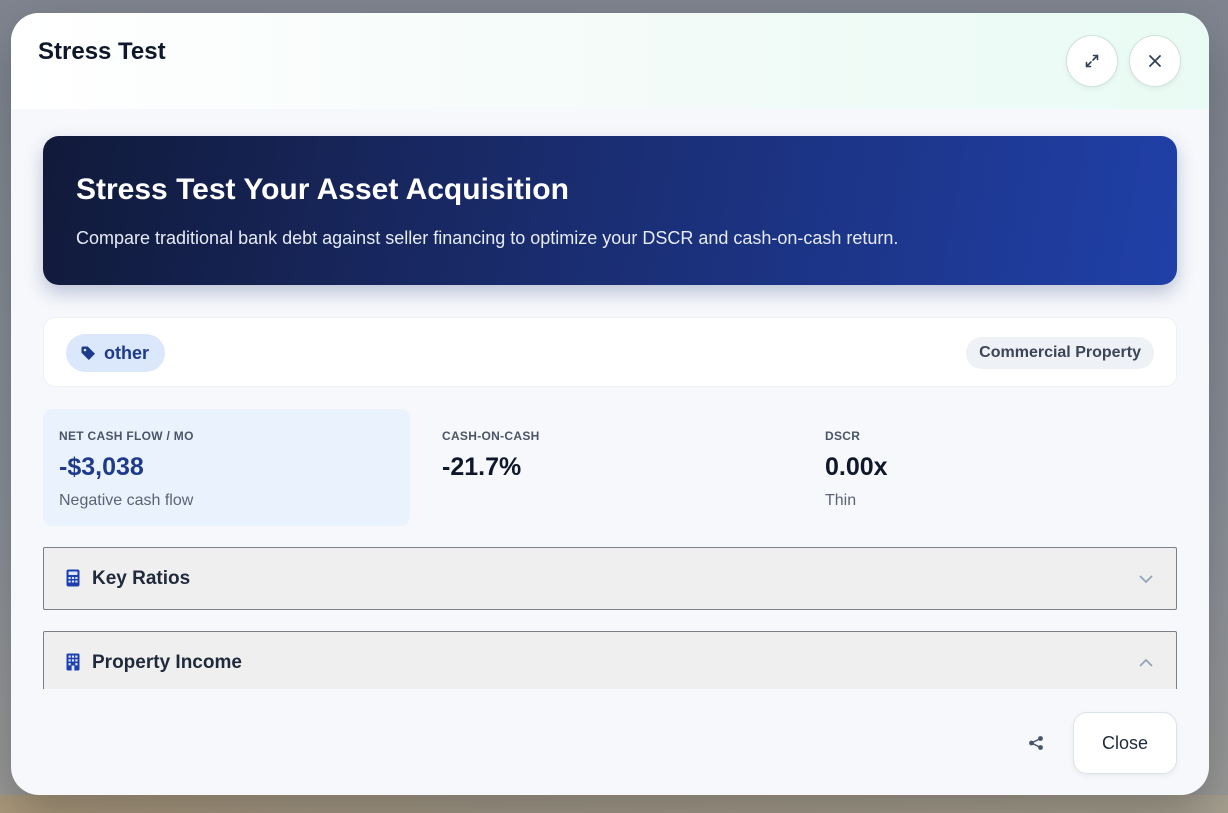 This screenshot has height=813, width=1228. What do you see at coordinates (614, 804) in the screenshot?
I see `backdrop-strip` at bounding box center [614, 804].